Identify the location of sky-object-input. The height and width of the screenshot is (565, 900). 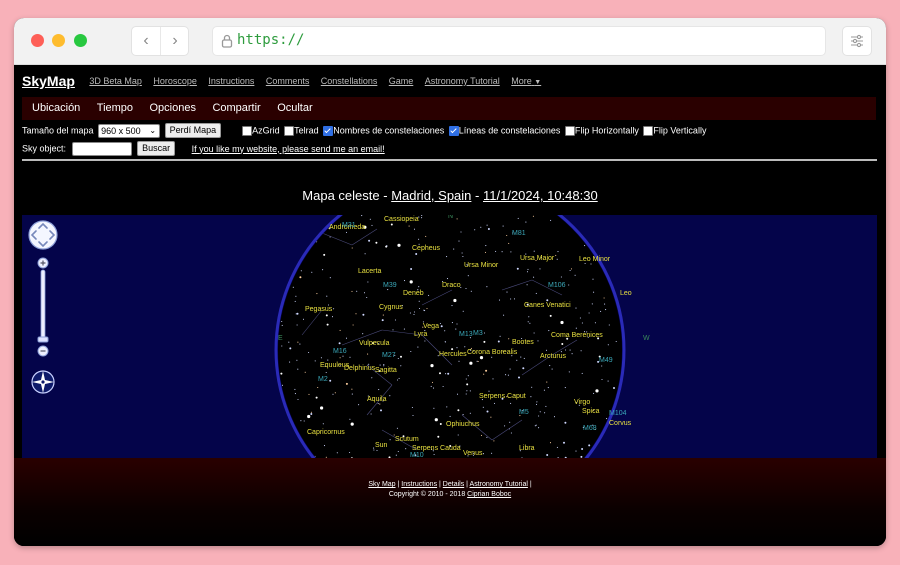
(101, 148).